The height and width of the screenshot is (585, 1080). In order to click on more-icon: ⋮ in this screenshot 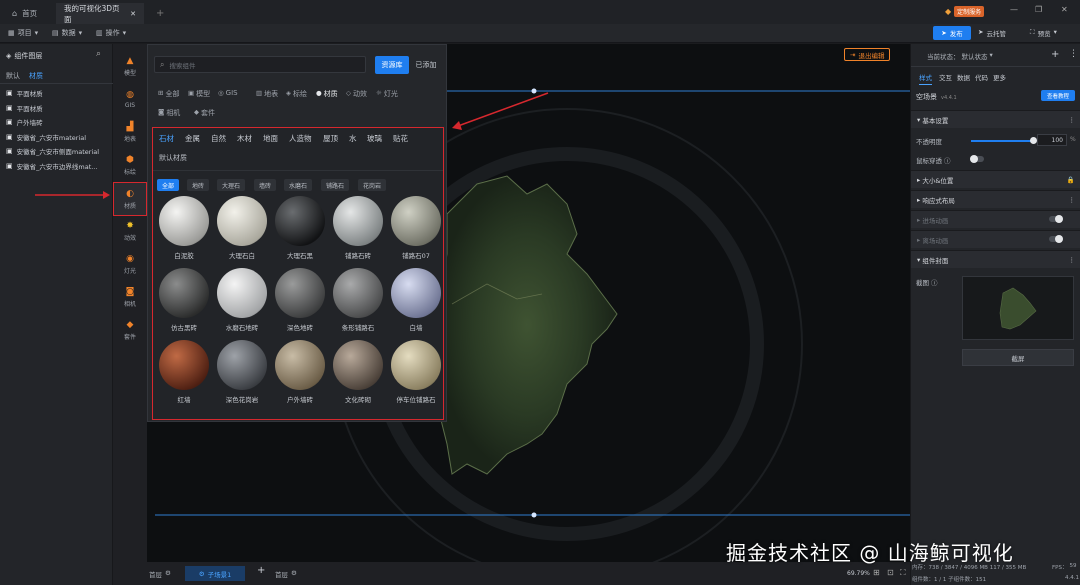, I will do `click(1073, 54)`.